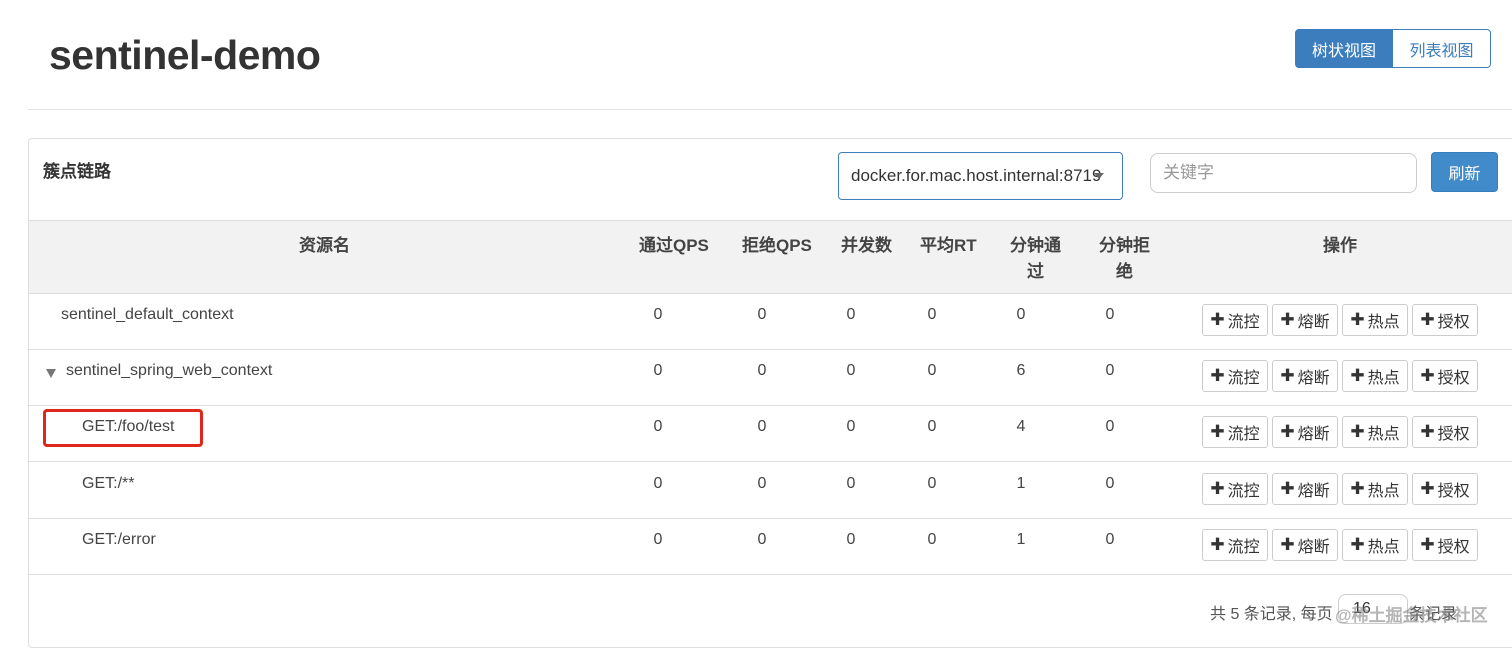 The image size is (1512, 648). I want to click on col-min-block-line1: 分钟拒, so click(1124, 245).